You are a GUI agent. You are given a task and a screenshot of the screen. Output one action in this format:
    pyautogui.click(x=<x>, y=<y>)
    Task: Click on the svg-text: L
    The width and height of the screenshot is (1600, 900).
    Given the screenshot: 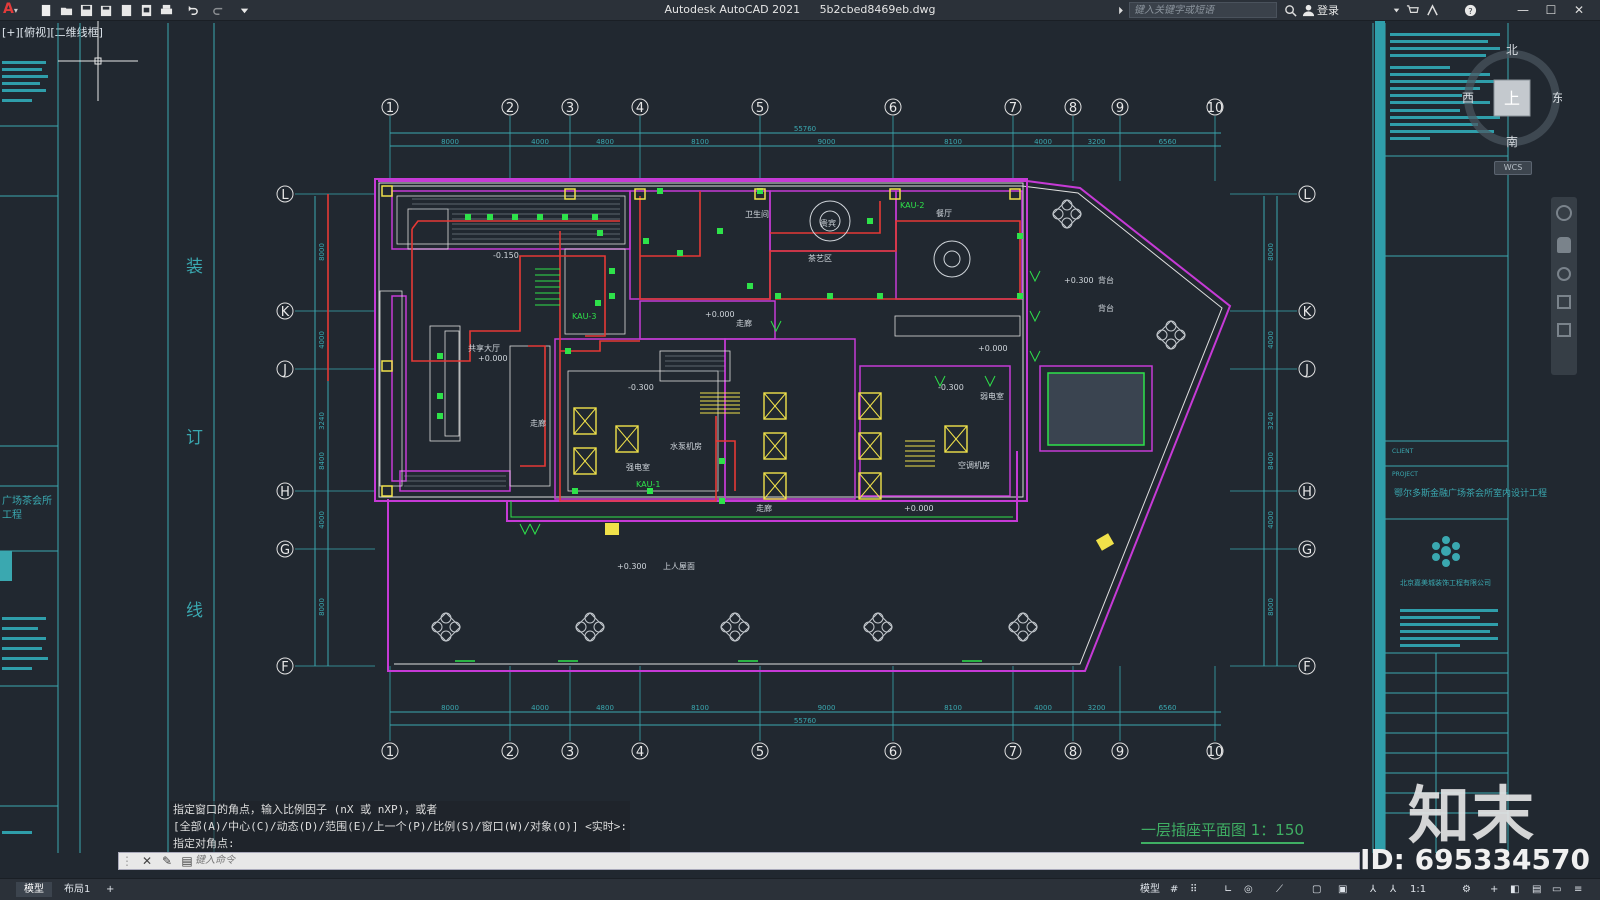 What is the action you would take?
    pyautogui.click(x=1307, y=195)
    